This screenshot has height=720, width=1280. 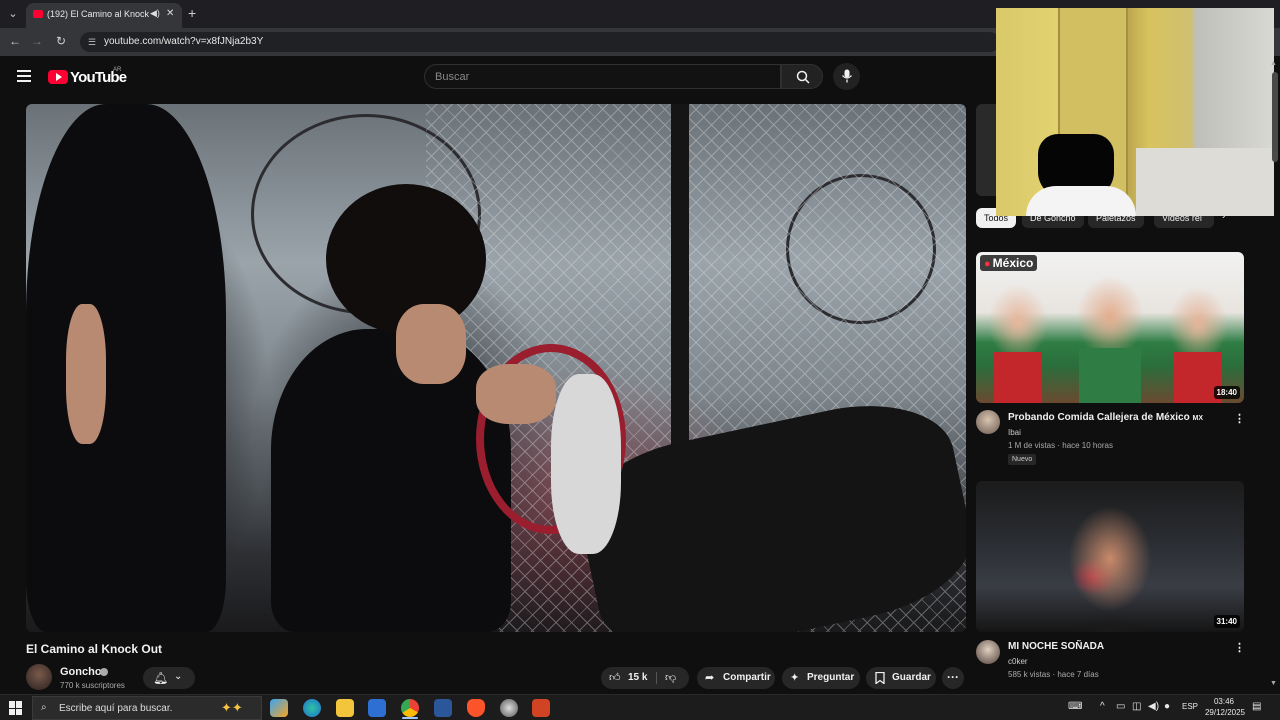 I want to click on microphone-icon, so click(x=847, y=76).